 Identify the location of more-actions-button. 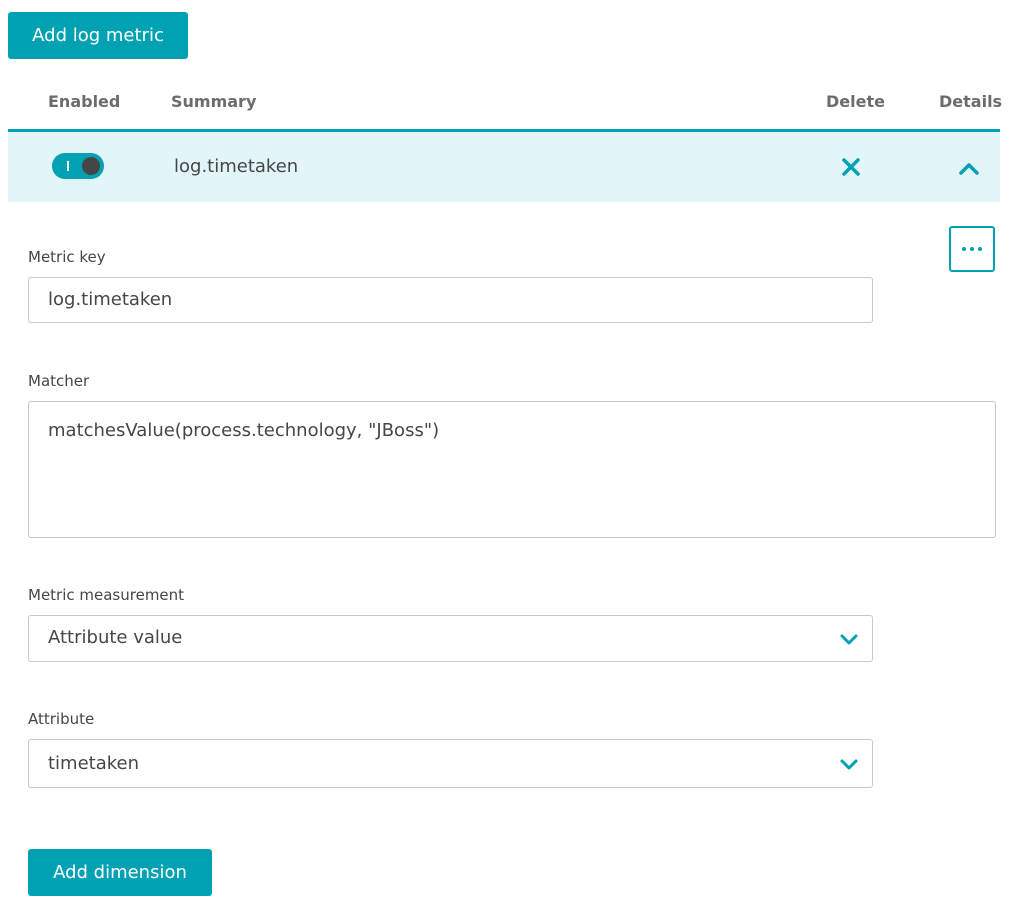
(972, 249).